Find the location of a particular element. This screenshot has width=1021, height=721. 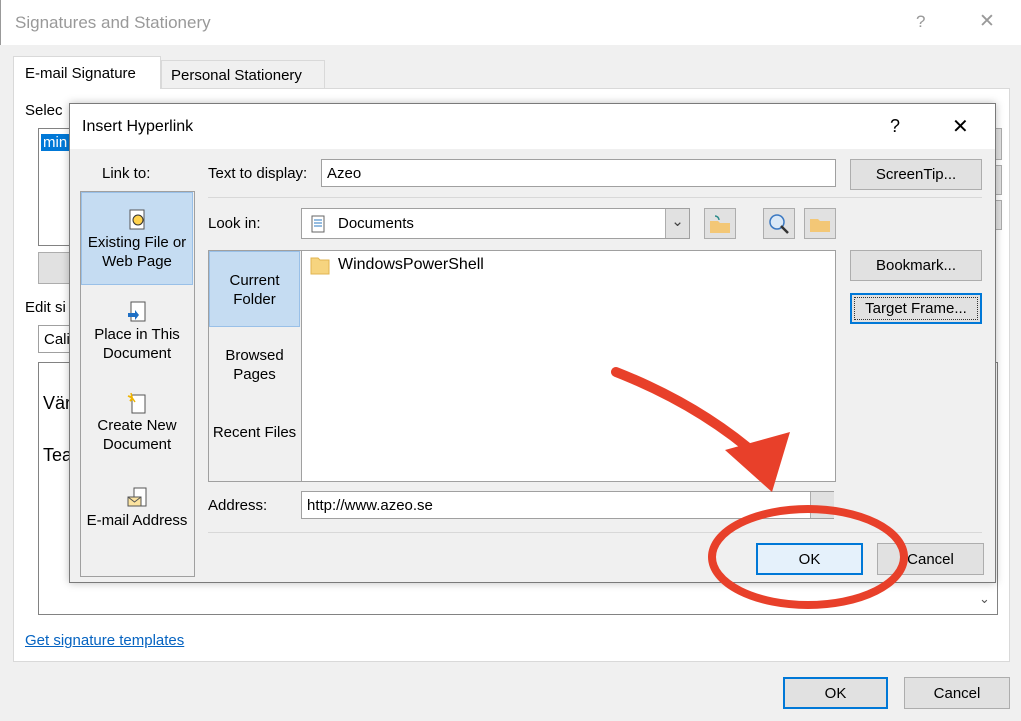

tab-email-signature: E-mail Signature is located at coordinates (87, 72).